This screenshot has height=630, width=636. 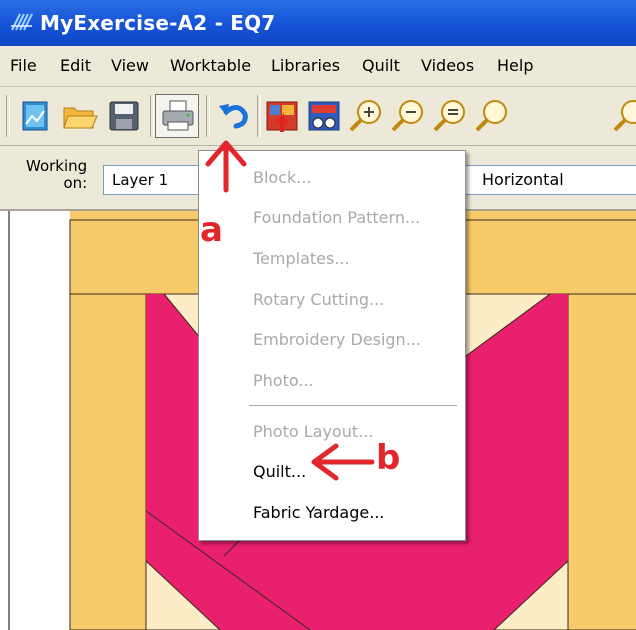 I want to click on annotation-overlay, so click(x=290, y=310).